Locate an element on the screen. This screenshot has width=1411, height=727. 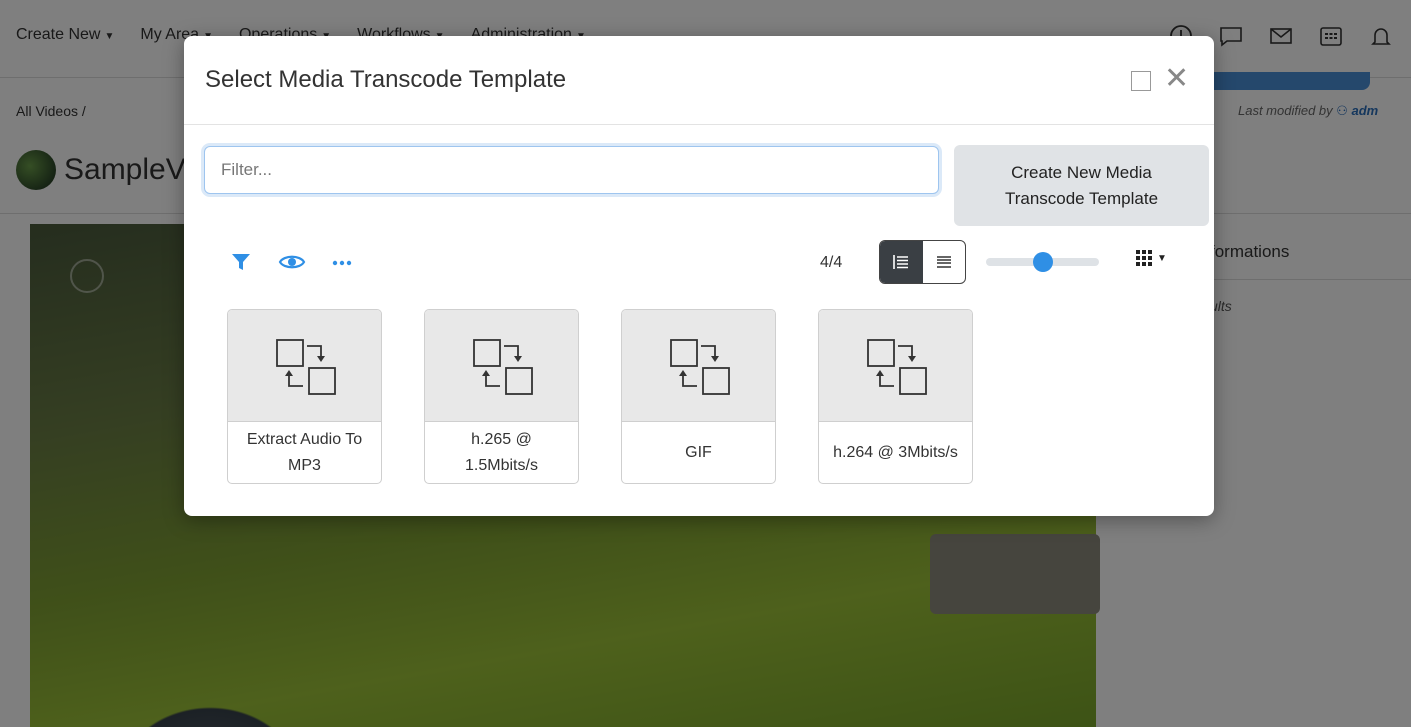
dialog-title: Select Media Transcode Template is located at coordinates (386, 79).